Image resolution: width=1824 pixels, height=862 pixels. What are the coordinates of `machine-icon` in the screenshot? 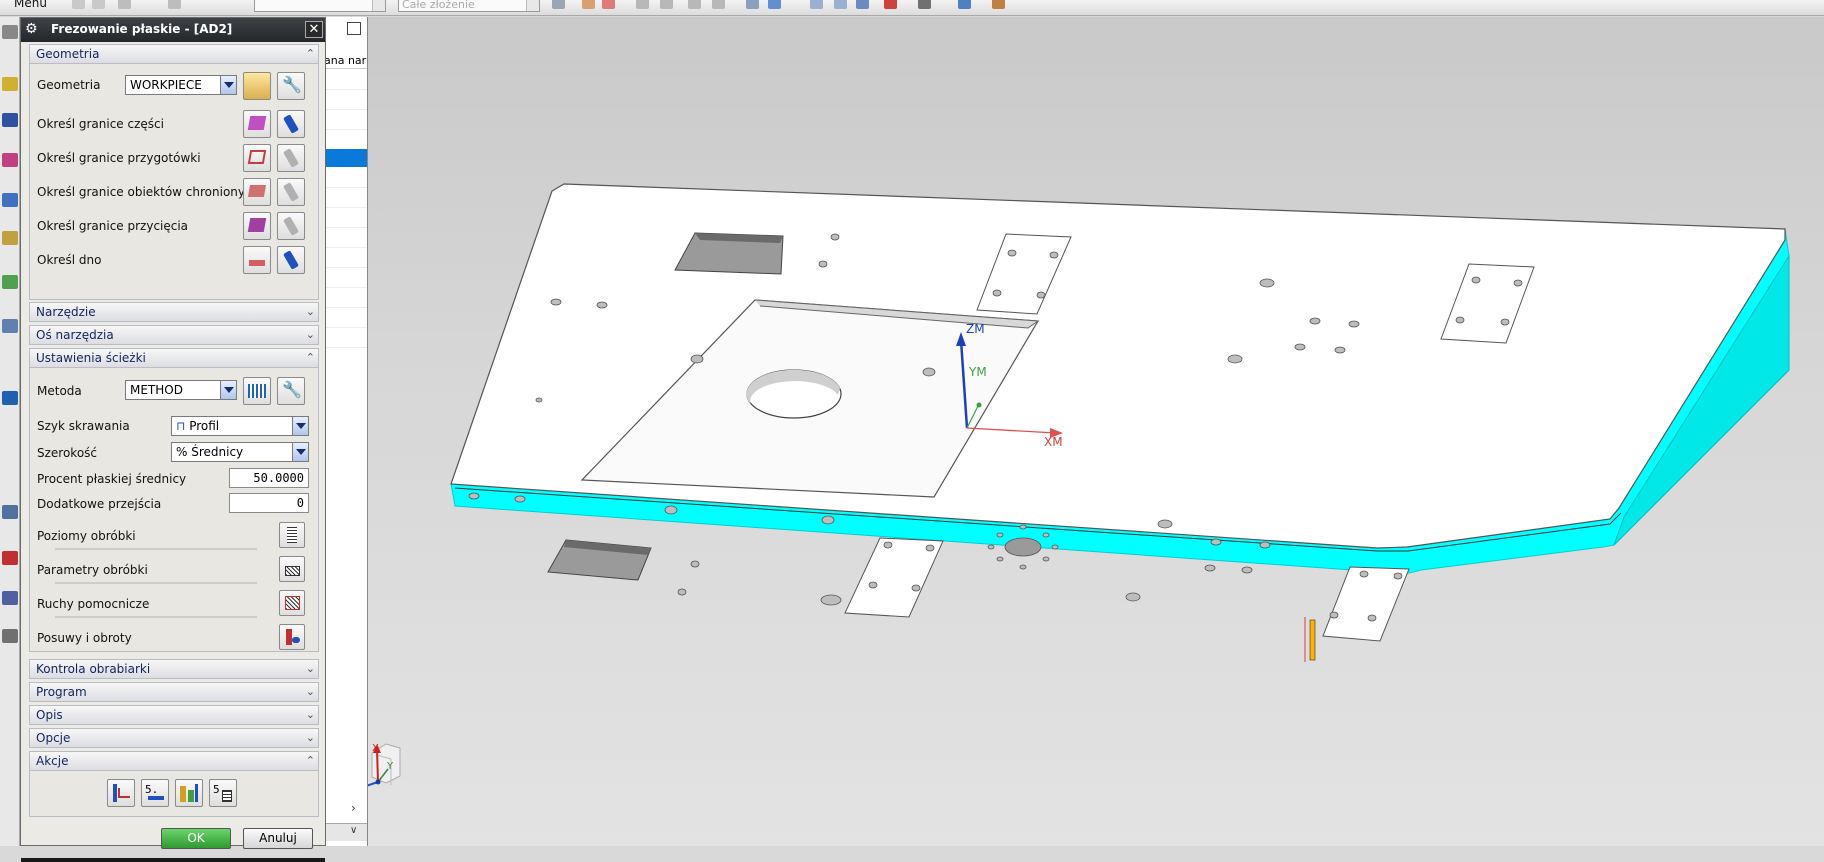 It's located at (10, 238).